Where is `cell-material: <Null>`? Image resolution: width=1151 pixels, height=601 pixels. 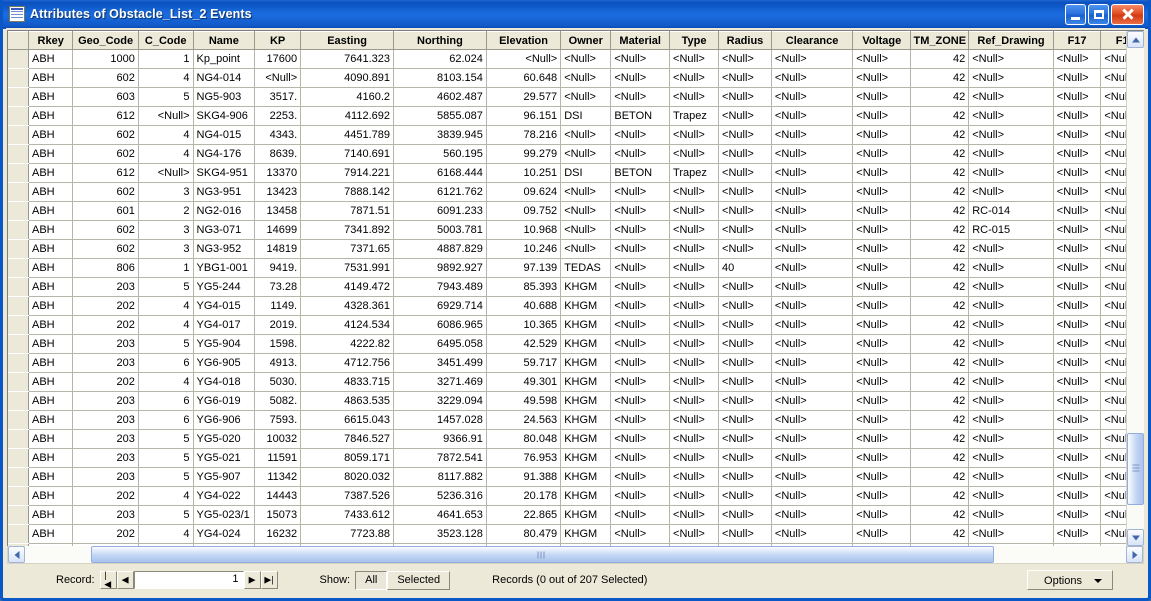 cell-material: <Null> is located at coordinates (640, 439).